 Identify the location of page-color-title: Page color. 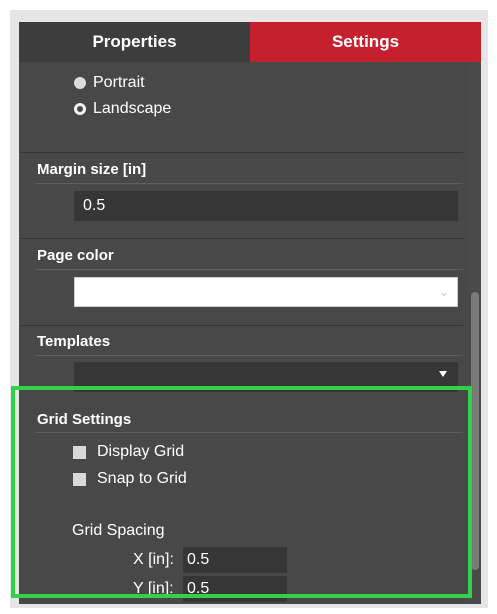
(75, 255).